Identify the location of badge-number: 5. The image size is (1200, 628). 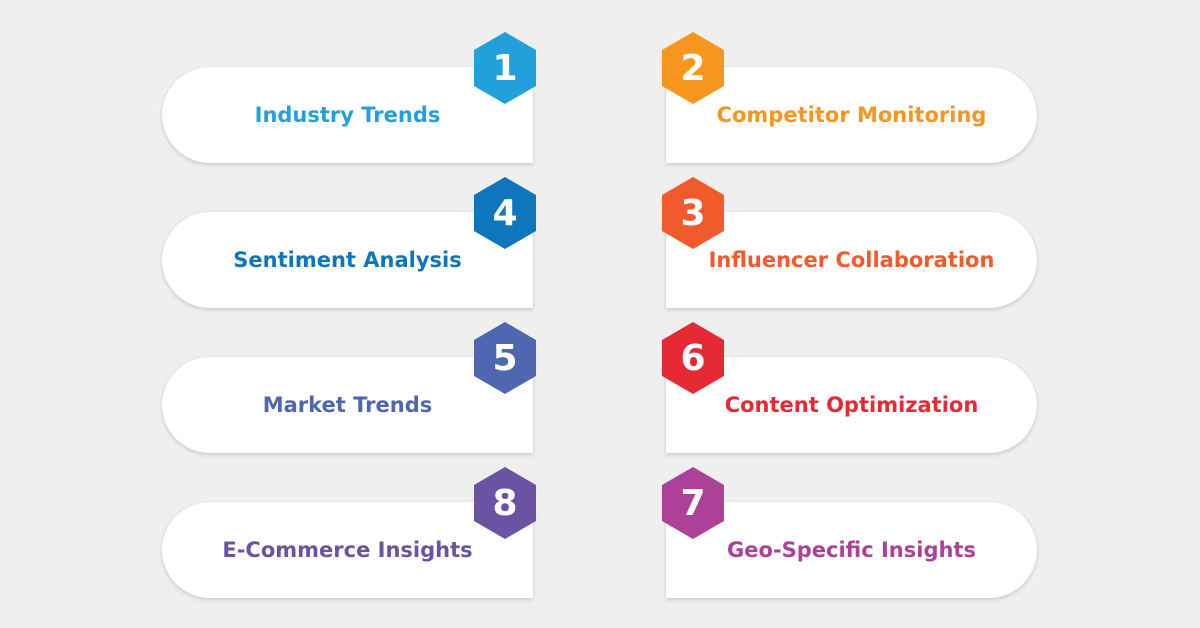
(505, 358).